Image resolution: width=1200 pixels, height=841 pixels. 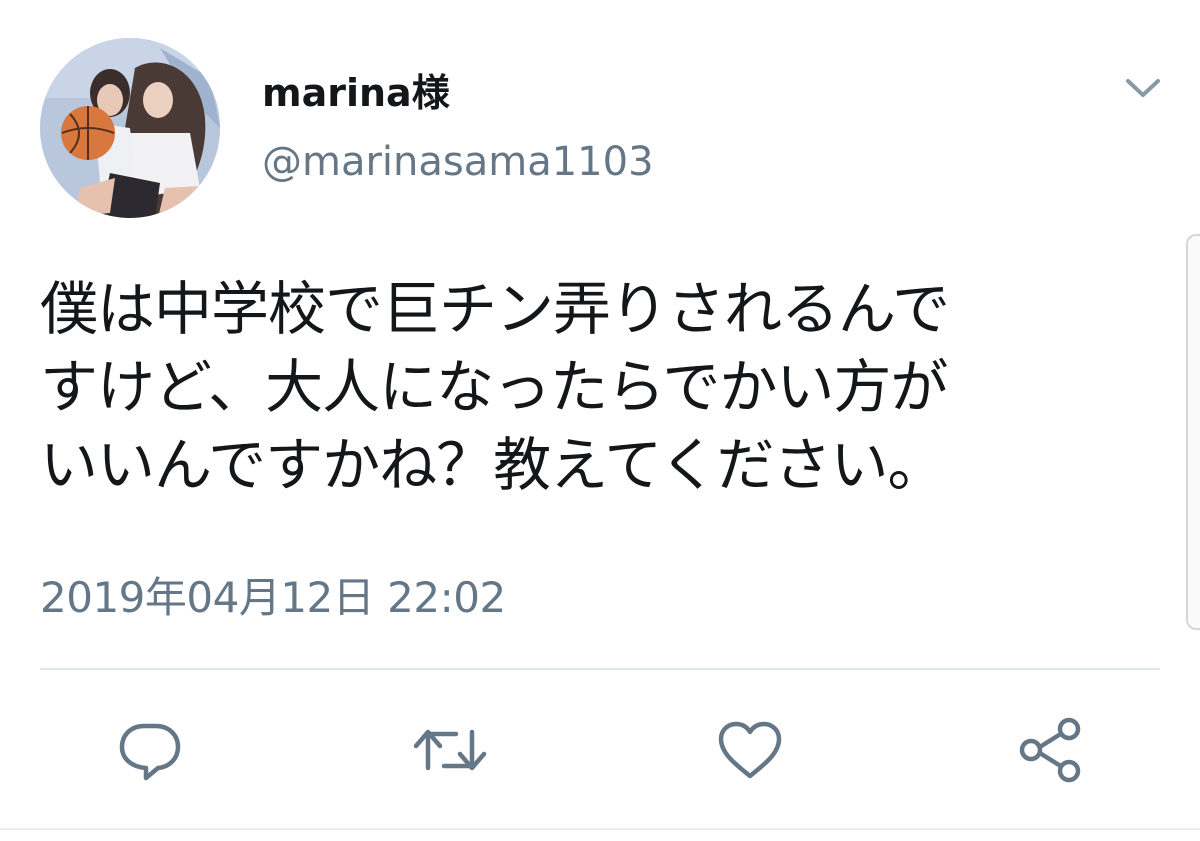 What do you see at coordinates (356, 93) in the screenshot?
I see `display-name: marina様` at bounding box center [356, 93].